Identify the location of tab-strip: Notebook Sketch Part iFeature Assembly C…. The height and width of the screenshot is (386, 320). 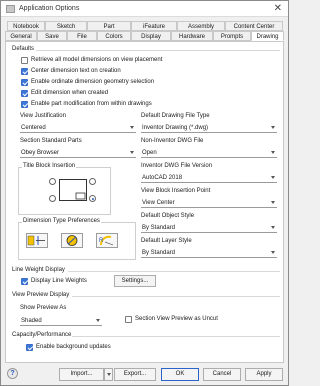
(144, 31).